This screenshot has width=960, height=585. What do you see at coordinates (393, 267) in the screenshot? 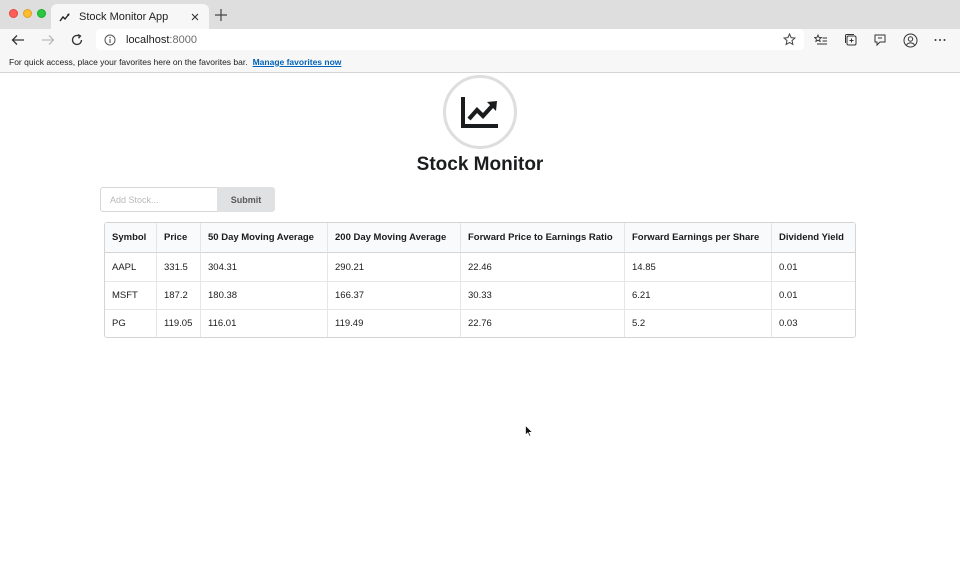
I see `cell-200-day-ma: 290.21` at bounding box center [393, 267].